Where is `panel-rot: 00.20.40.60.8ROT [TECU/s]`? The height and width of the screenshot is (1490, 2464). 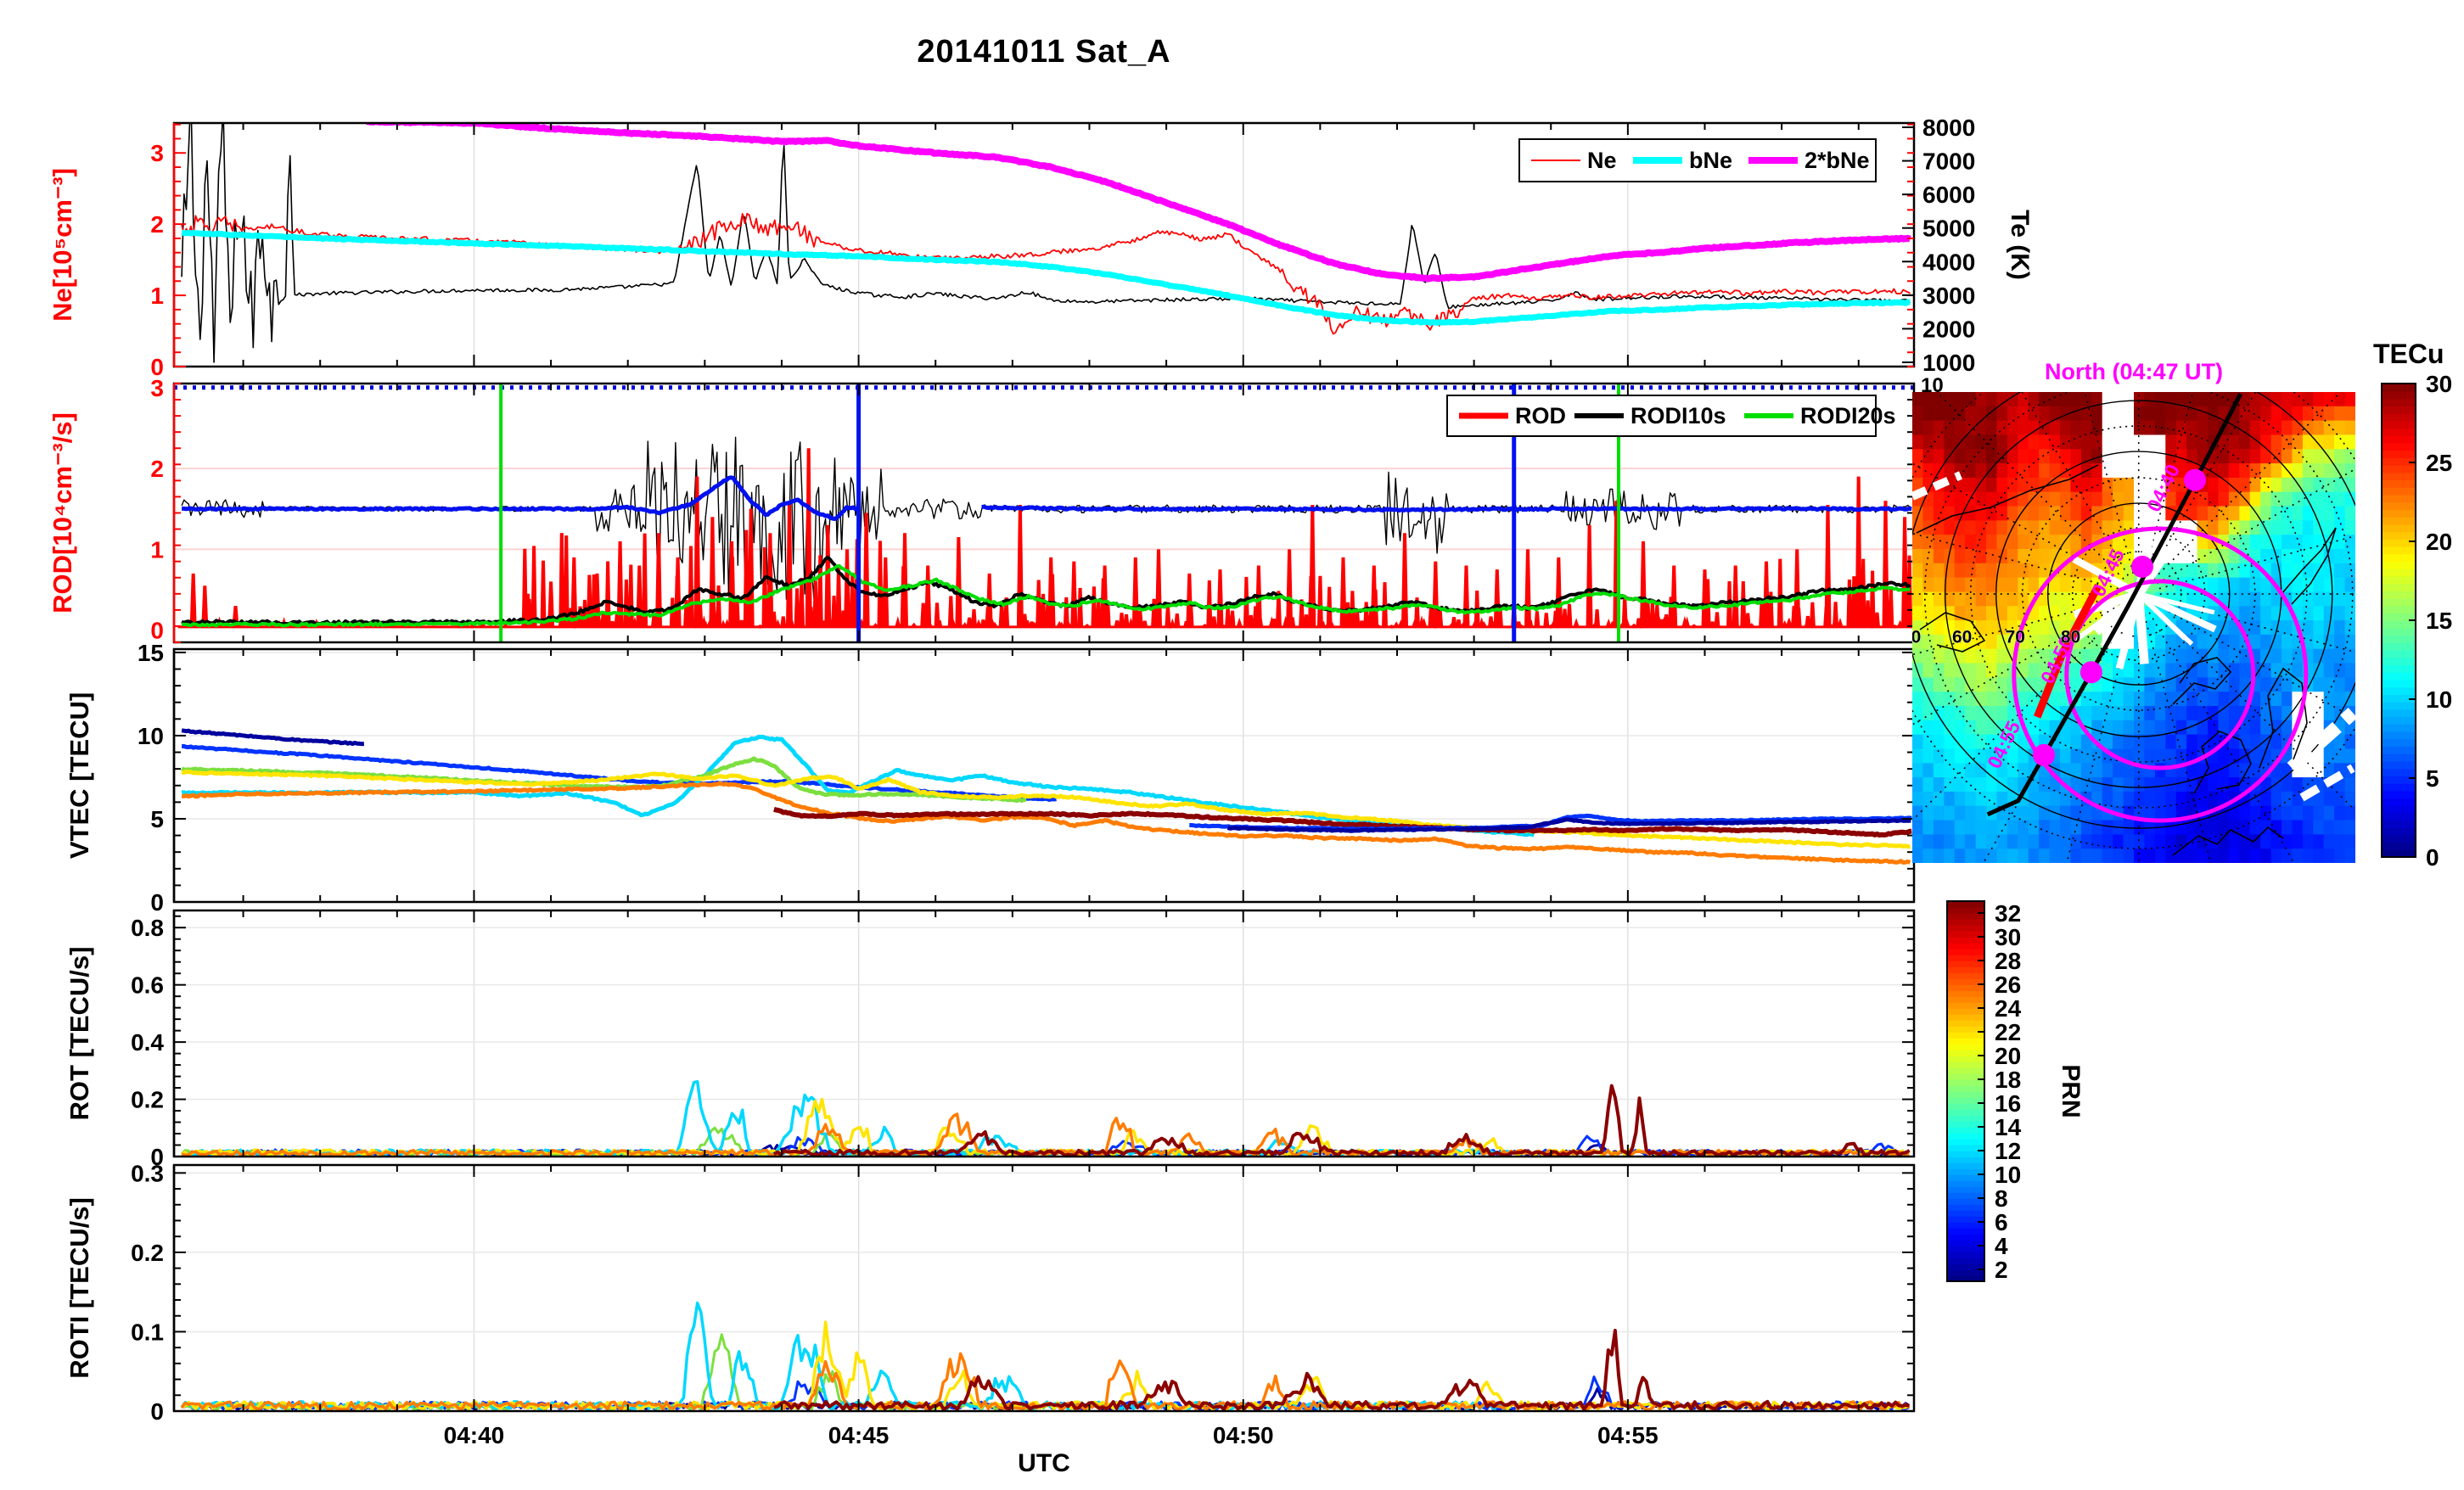 panel-rot: 00.20.40.60.8ROT [TECU/s] is located at coordinates (991, 1039).